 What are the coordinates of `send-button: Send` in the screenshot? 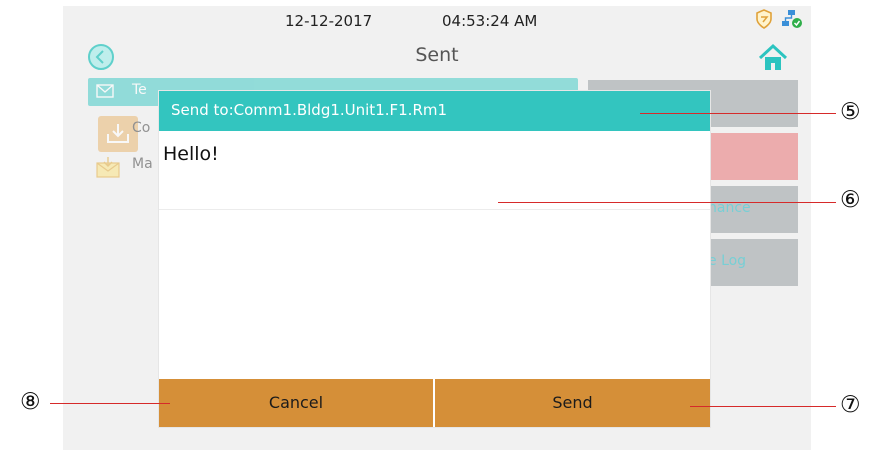 It's located at (572, 403).